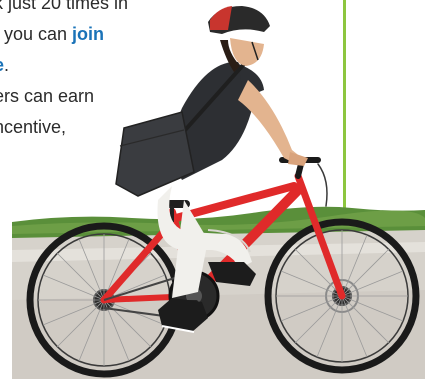  Describe the element at coordinates (239, 39) in the screenshot. I see `rider-head` at that location.